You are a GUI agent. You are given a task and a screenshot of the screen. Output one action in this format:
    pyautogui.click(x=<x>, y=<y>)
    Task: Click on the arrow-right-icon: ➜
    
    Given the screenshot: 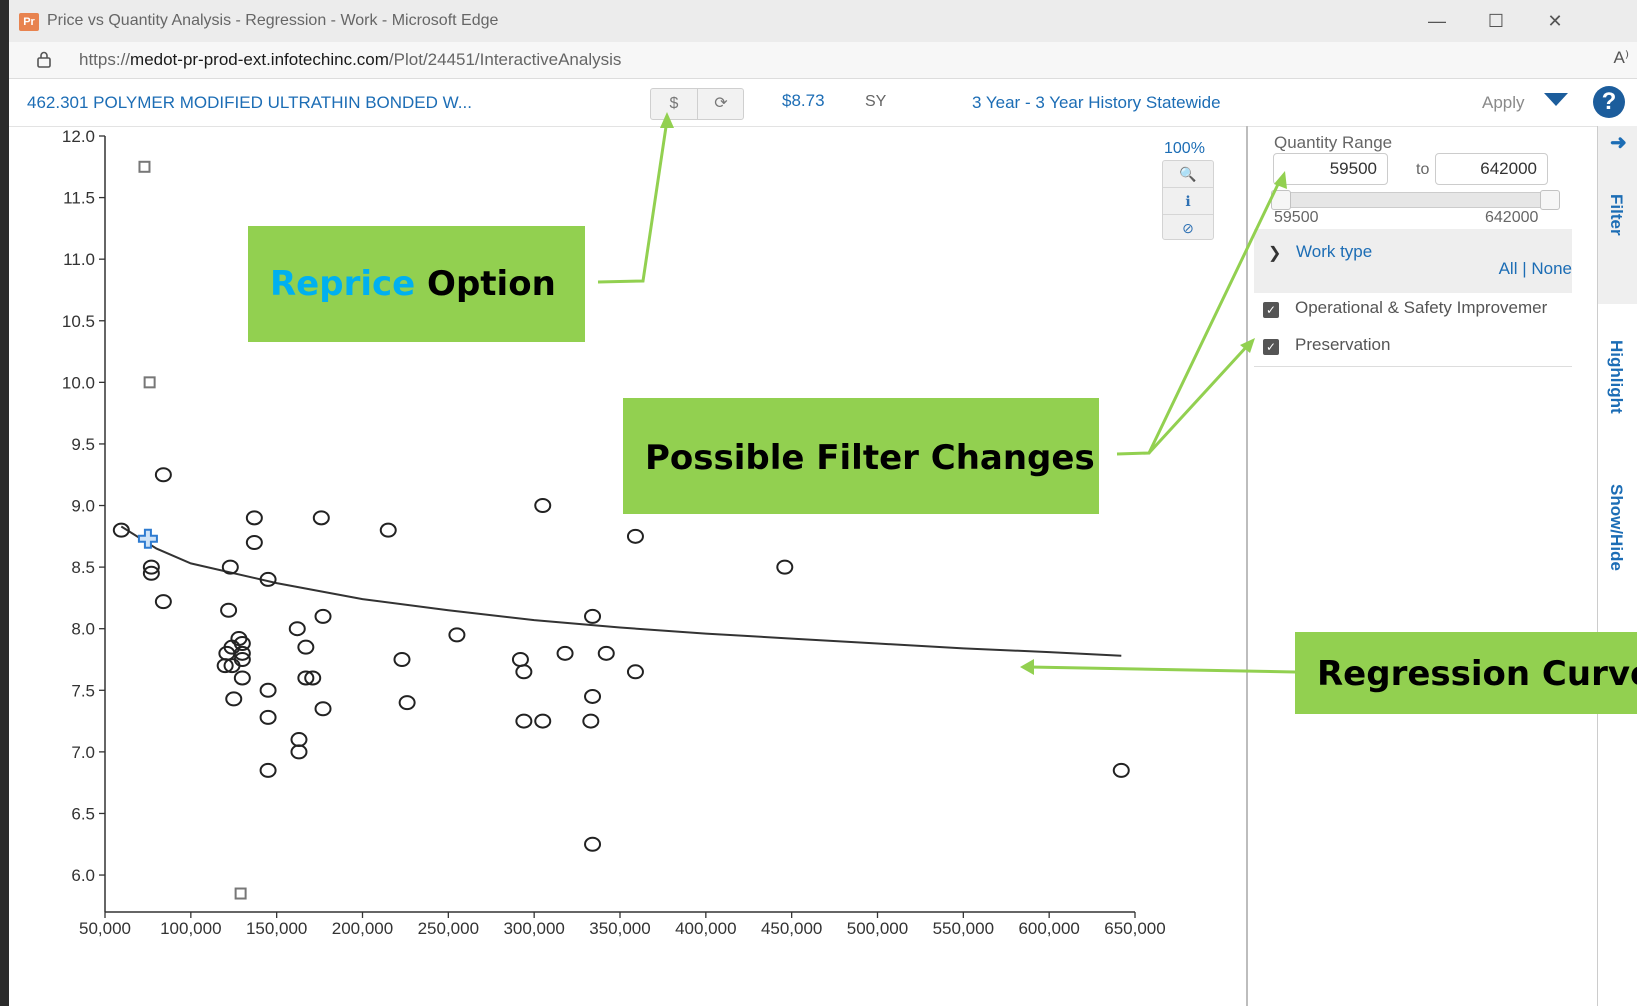 What is the action you would take?
    pyautogui.click(x=1618, y=142)
    